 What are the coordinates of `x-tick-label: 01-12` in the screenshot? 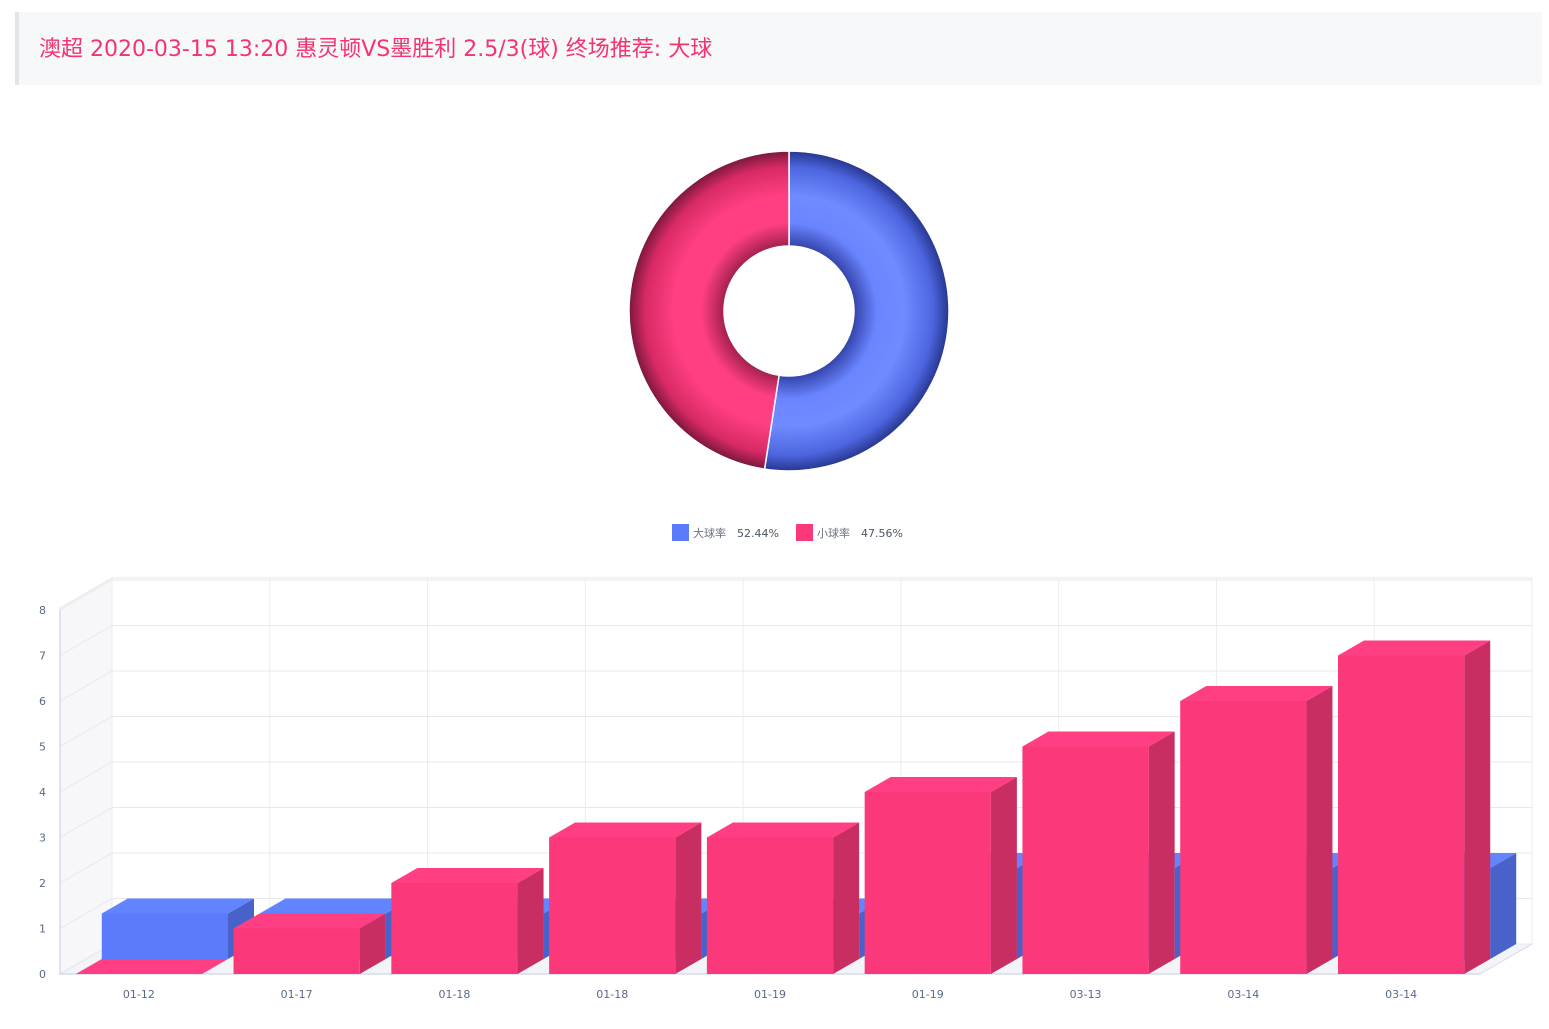 It's located at (139, 994).